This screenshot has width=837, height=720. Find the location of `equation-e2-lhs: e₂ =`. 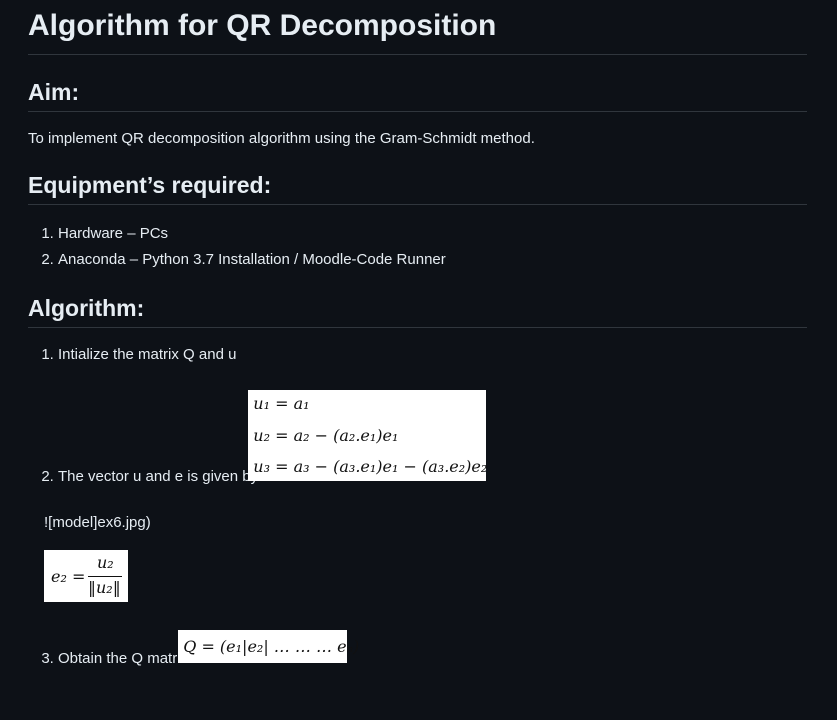

equation-e2-lhs: e₂ = is located at coordinates (68, 576).